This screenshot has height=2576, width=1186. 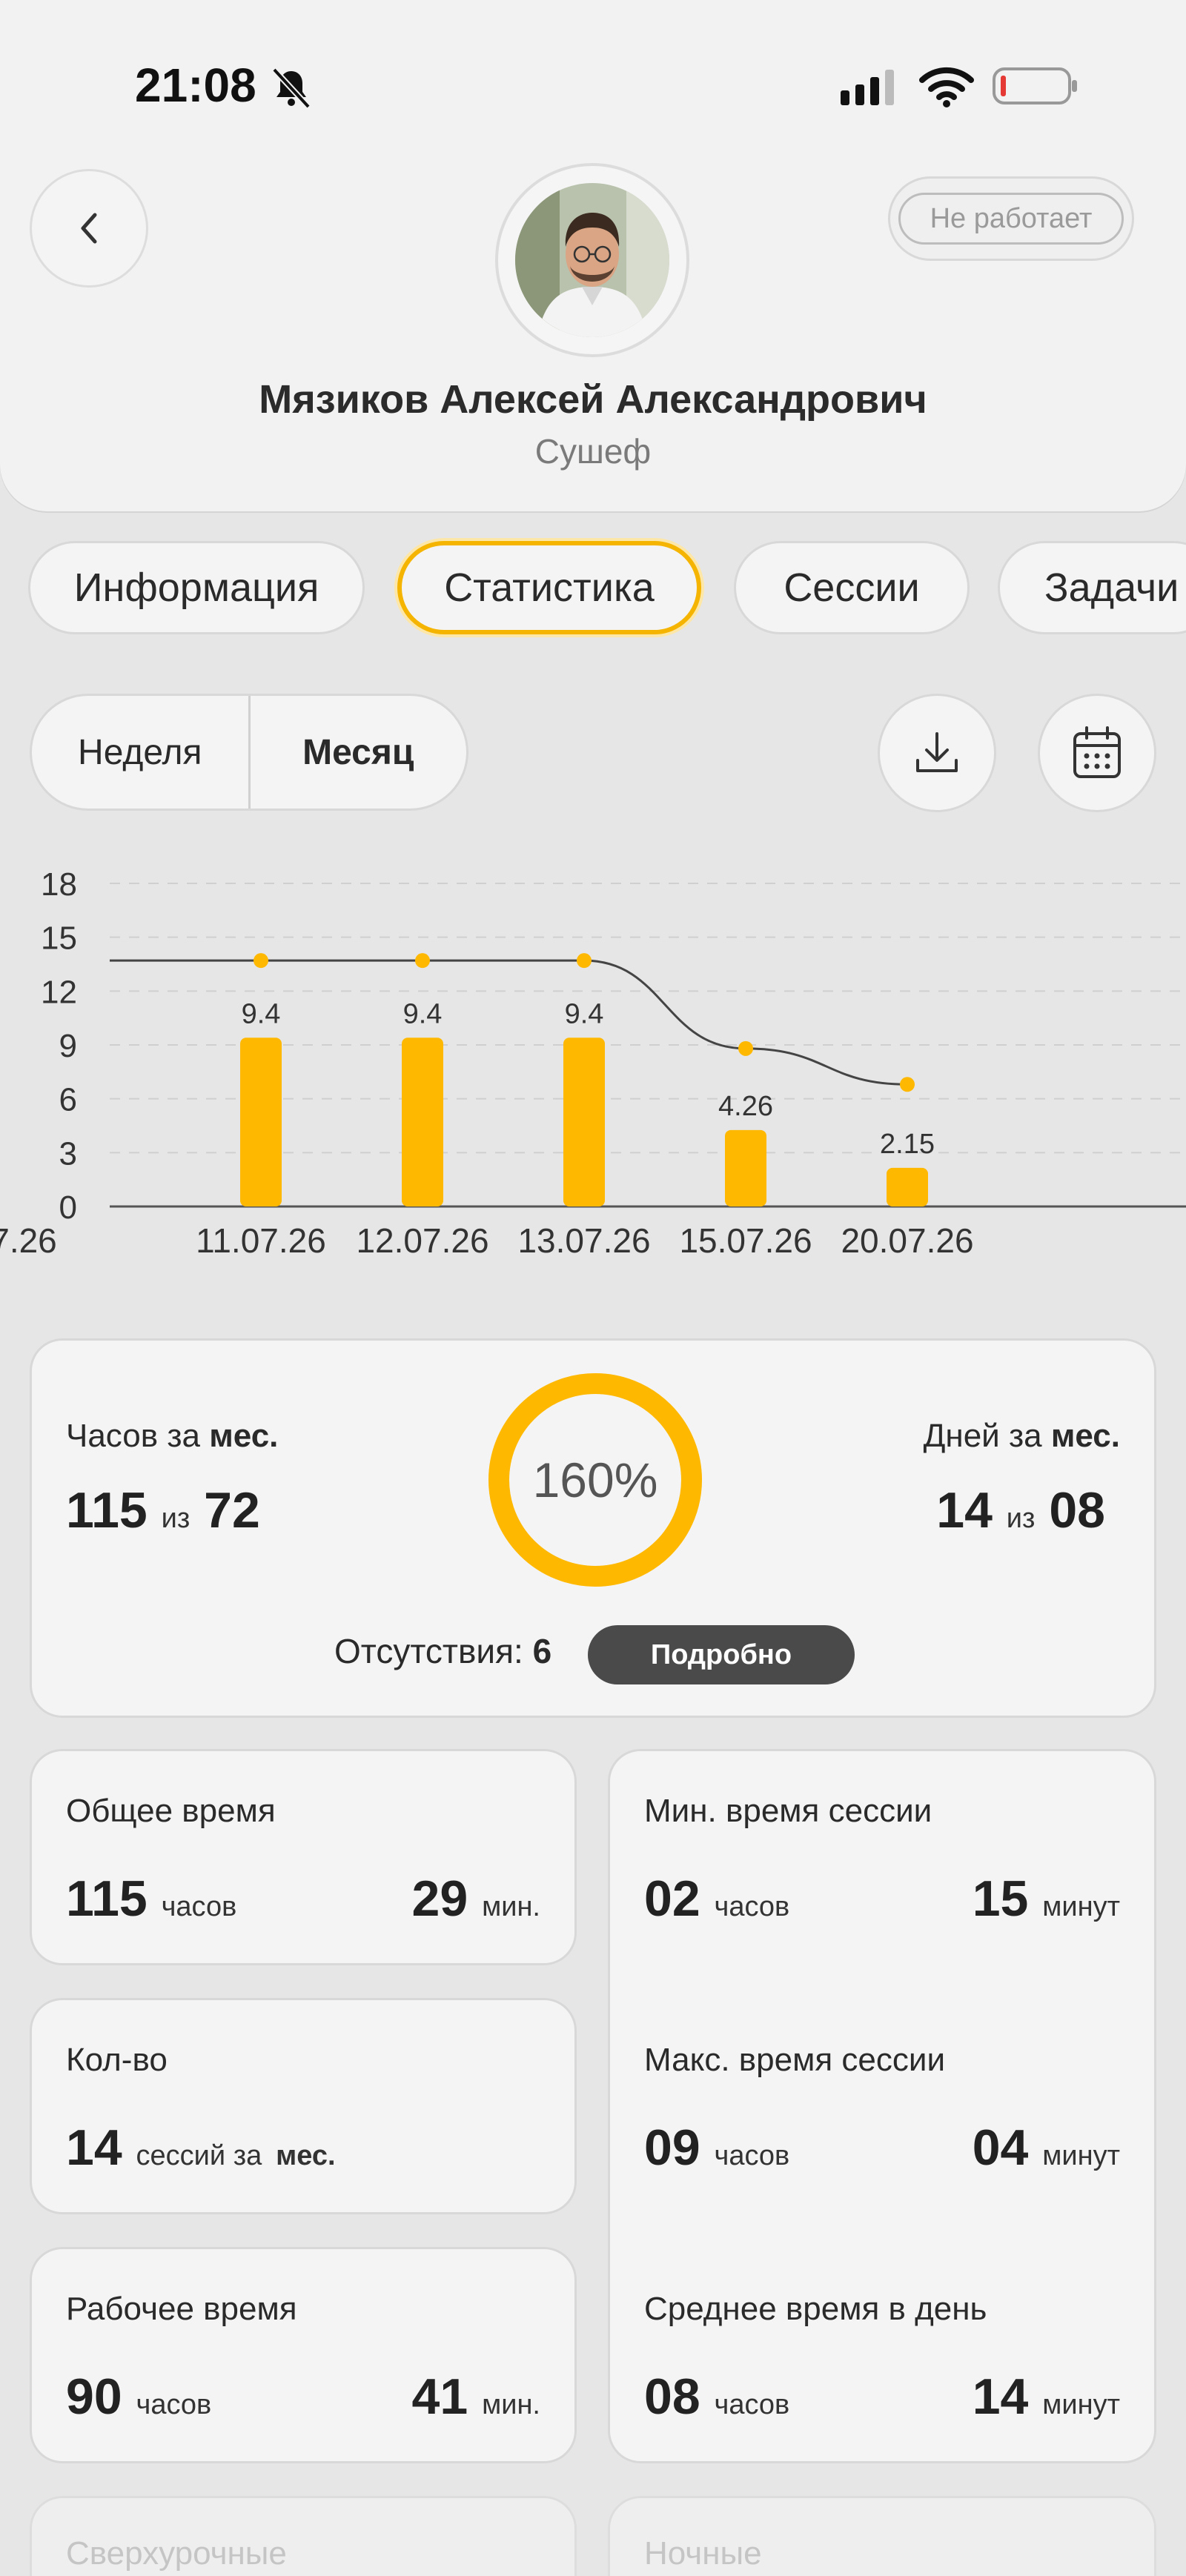 What do you see at coordinates (593, 400) in the screenshot?
I see `employee-name: Мязиков Алексей Александрович` at bounding box center [593, 400].